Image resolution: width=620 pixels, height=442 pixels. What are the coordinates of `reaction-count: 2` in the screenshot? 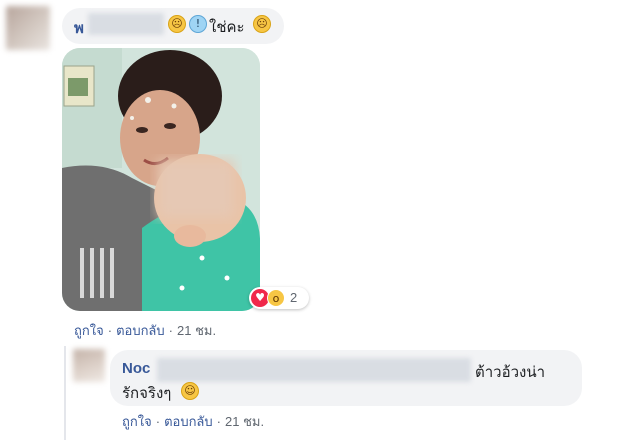 It's located at (294, 297).